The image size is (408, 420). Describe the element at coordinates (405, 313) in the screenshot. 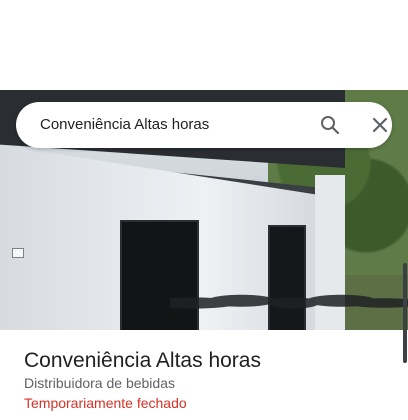

I see `scrollbar` at that location.